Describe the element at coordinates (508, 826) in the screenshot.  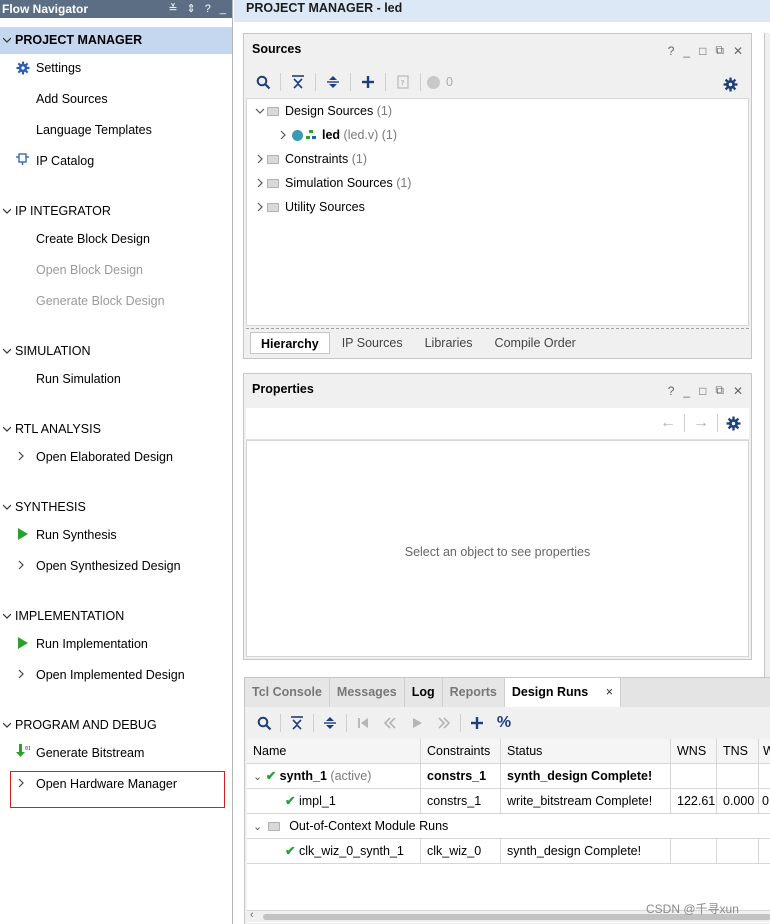
I see `table-row: ⌄ Out-of-Context Module Runs` at that location.